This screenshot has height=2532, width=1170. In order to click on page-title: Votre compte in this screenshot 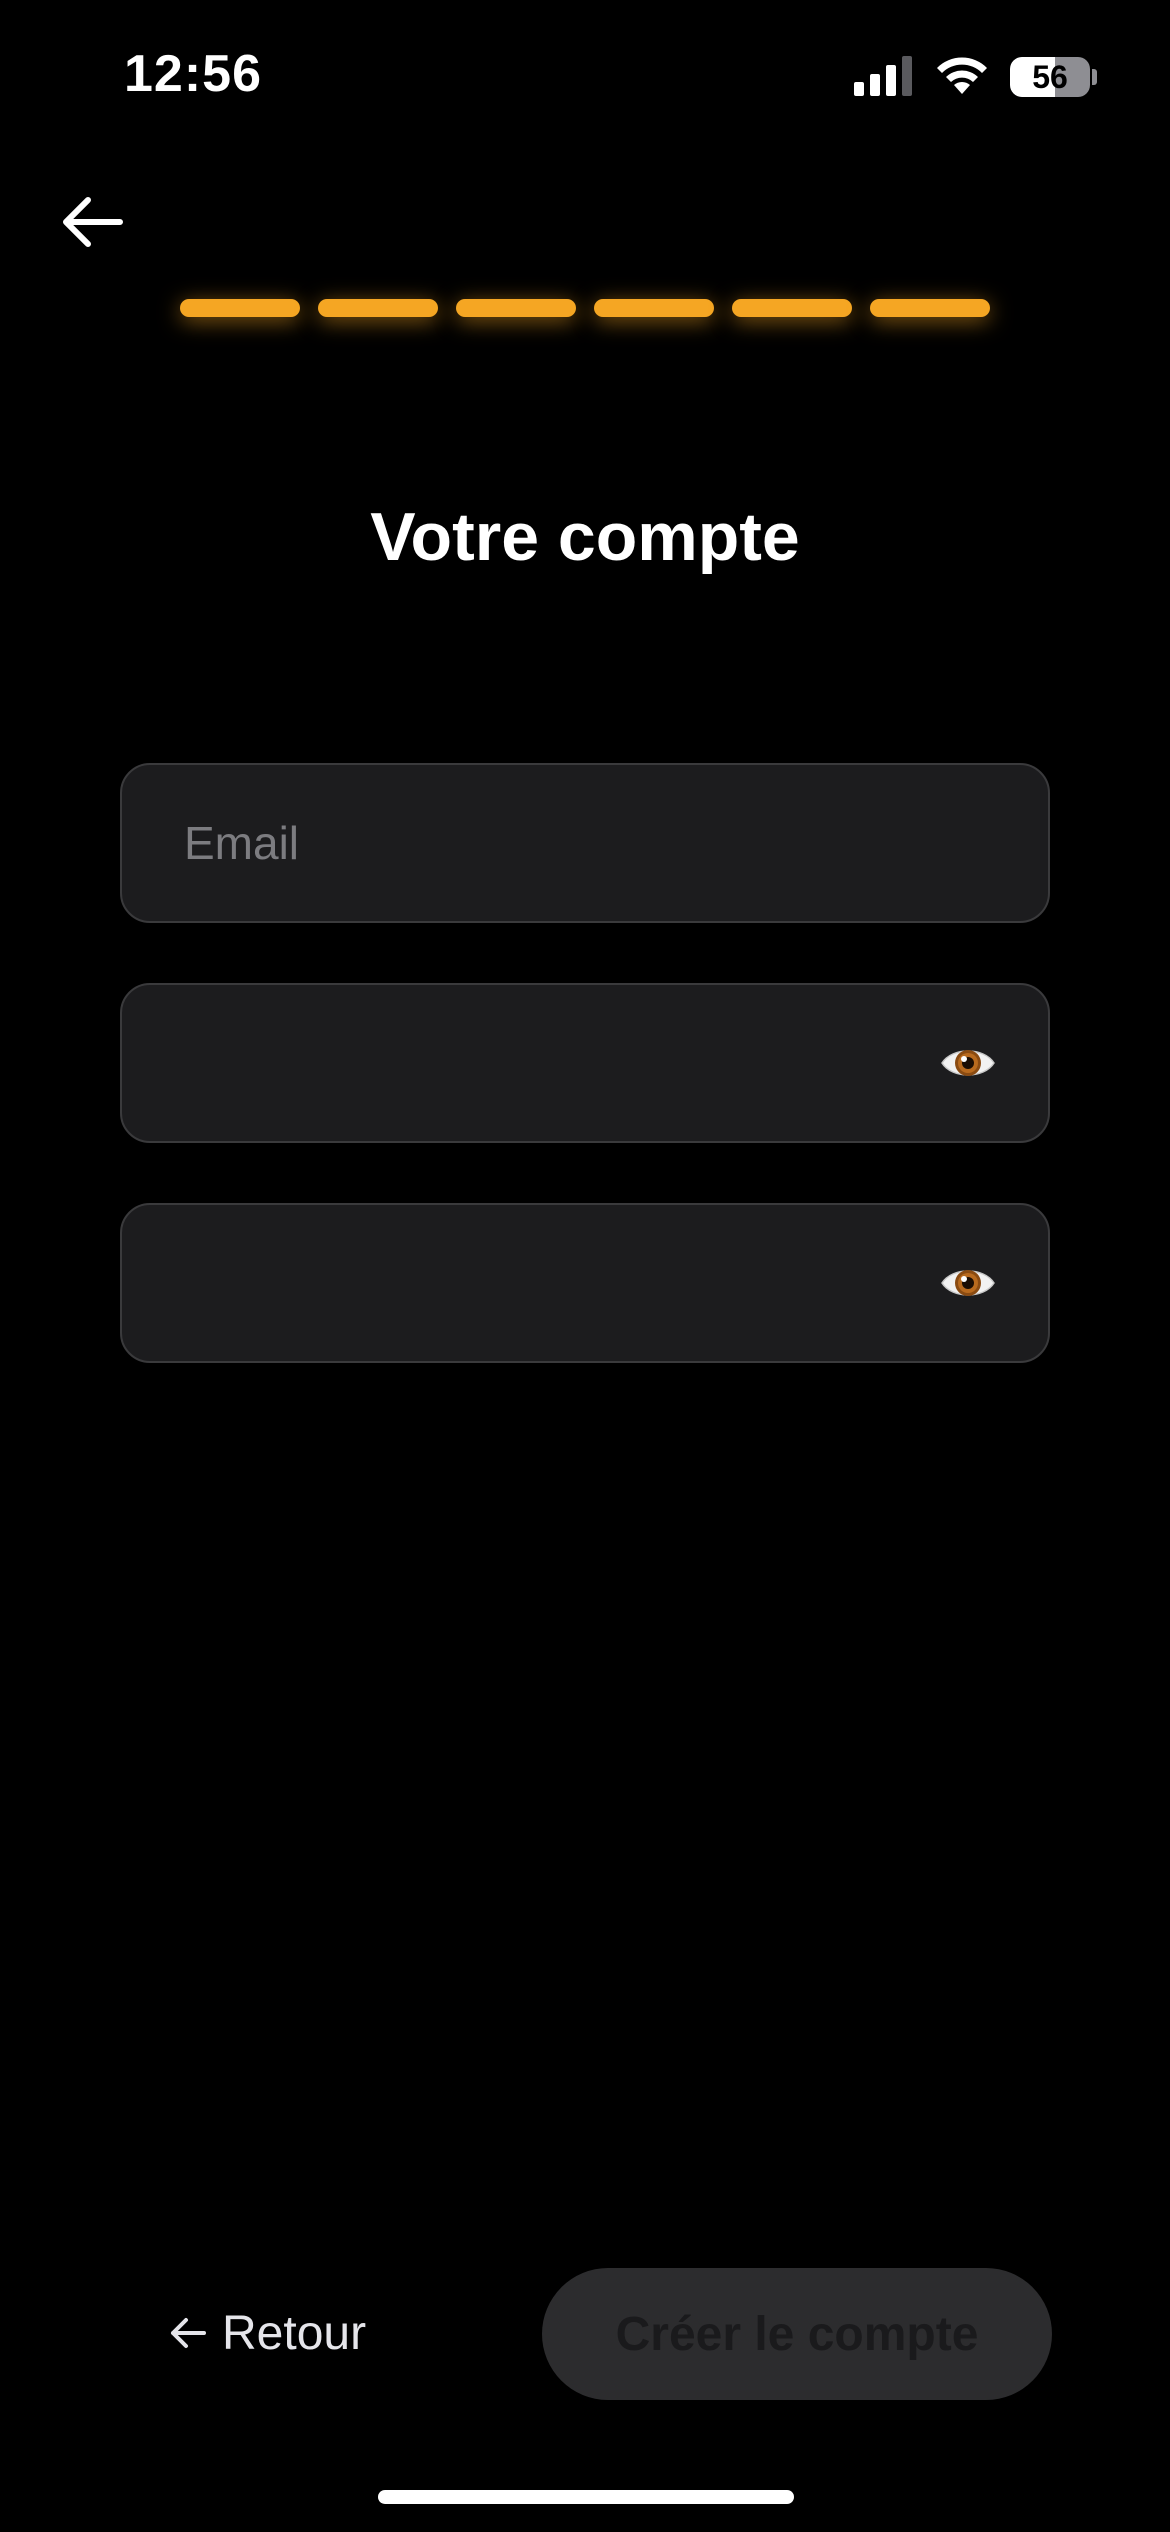, I will do `click(585, 537)`.